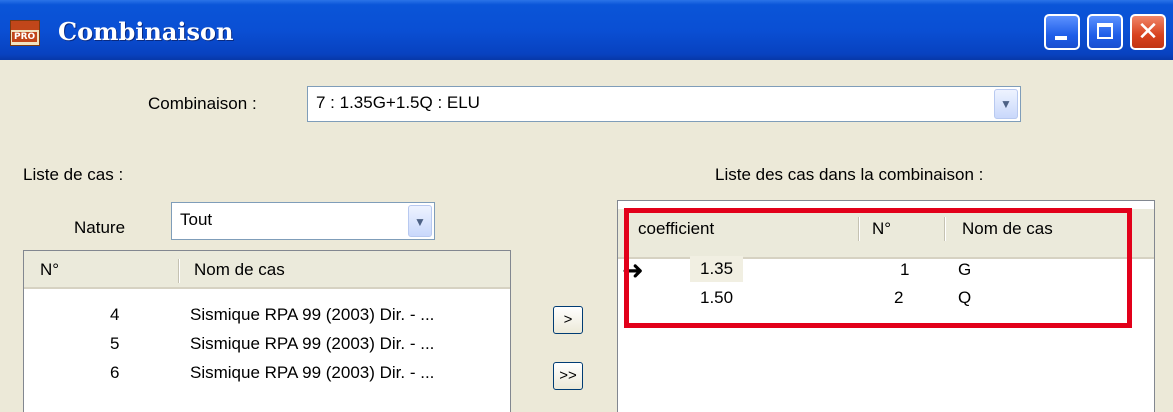 The image size is (1173, 412). I want to click on case-list-label: Liste de cas :, so click(73, 174).